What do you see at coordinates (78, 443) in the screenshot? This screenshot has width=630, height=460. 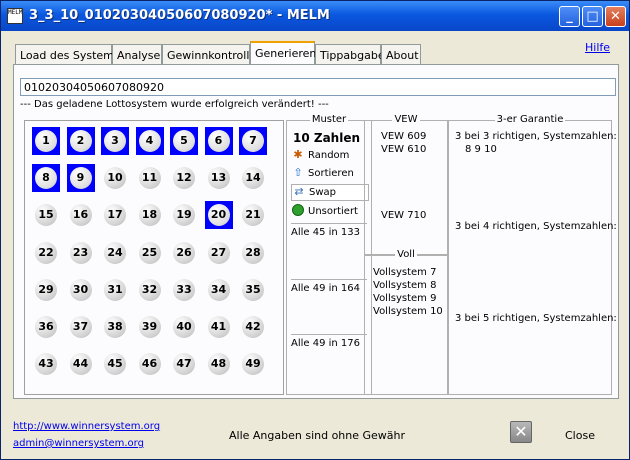 I see `email-link: admin@winnersystem.org` at bounding box center [78, 443].